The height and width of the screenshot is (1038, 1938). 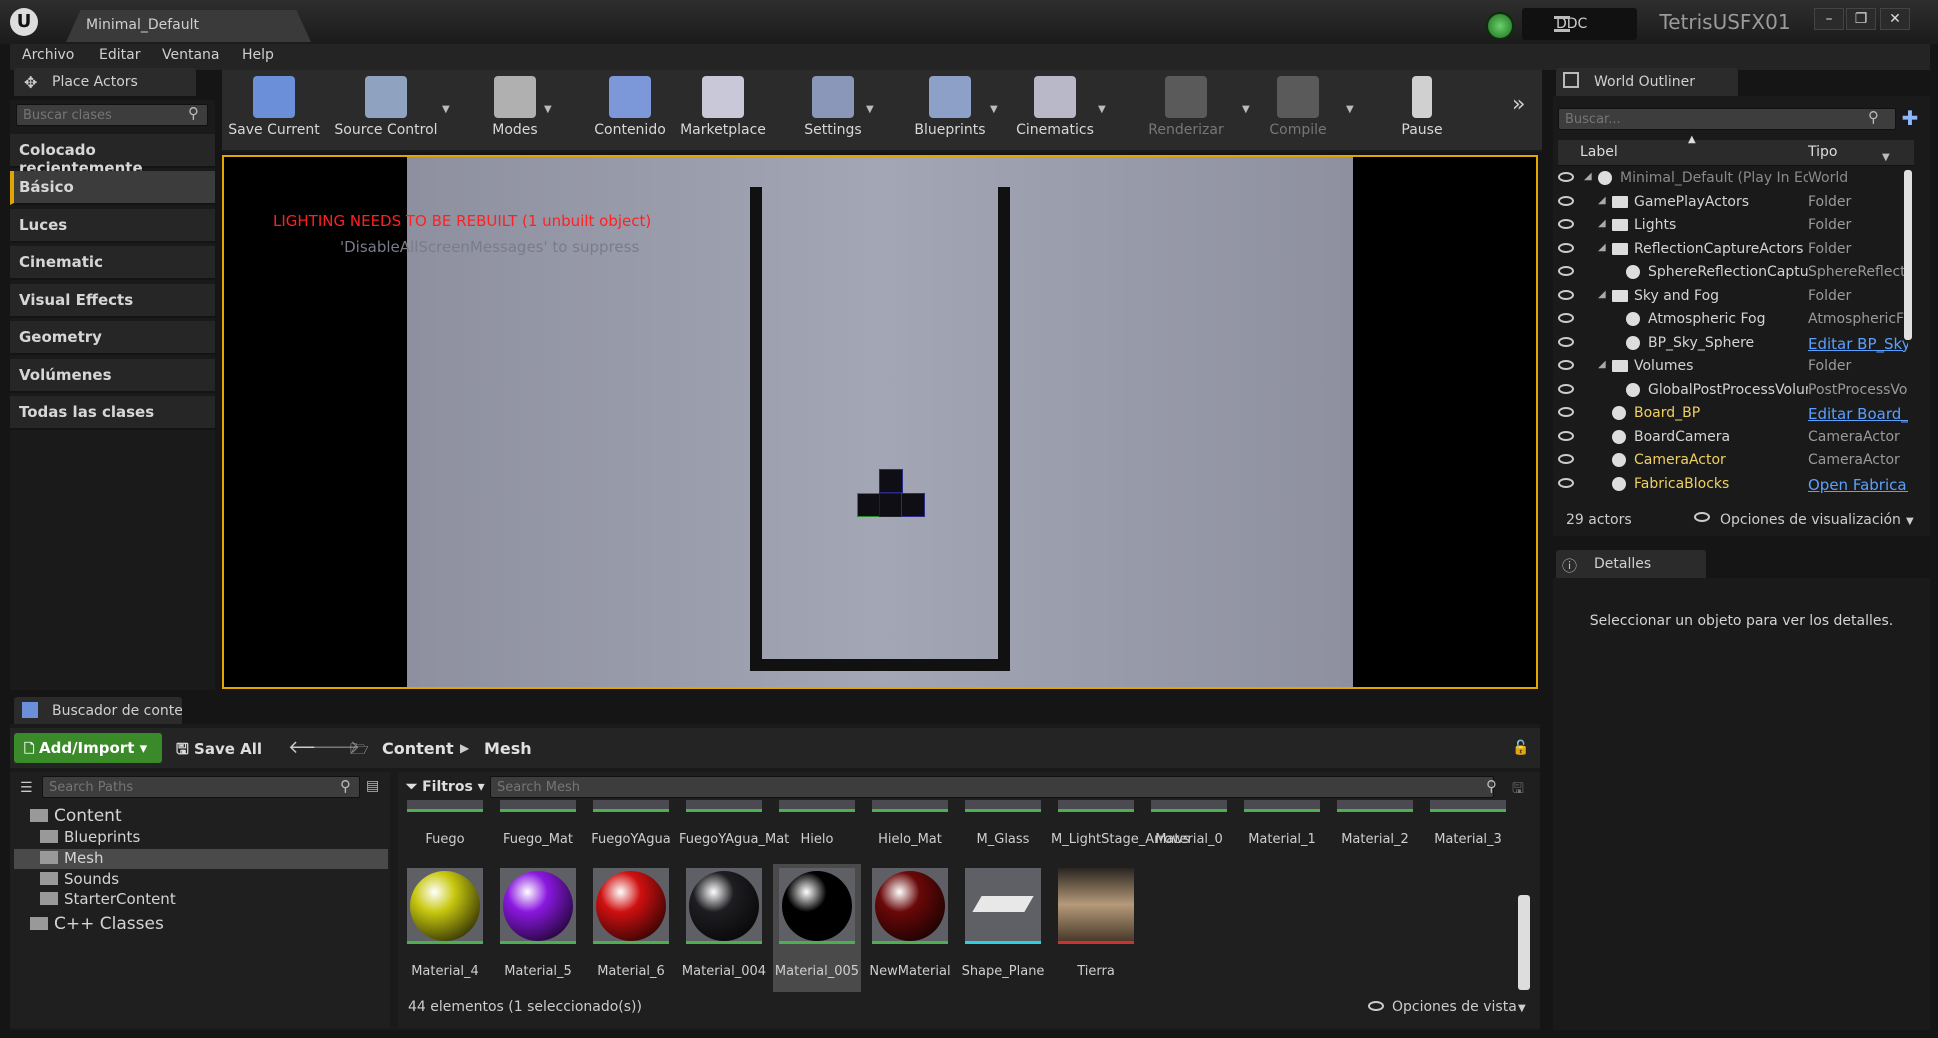 I want to click on outliner-row: ◢ Minimal_Default (Play In Editor)World, so click(x=1736, y=179).